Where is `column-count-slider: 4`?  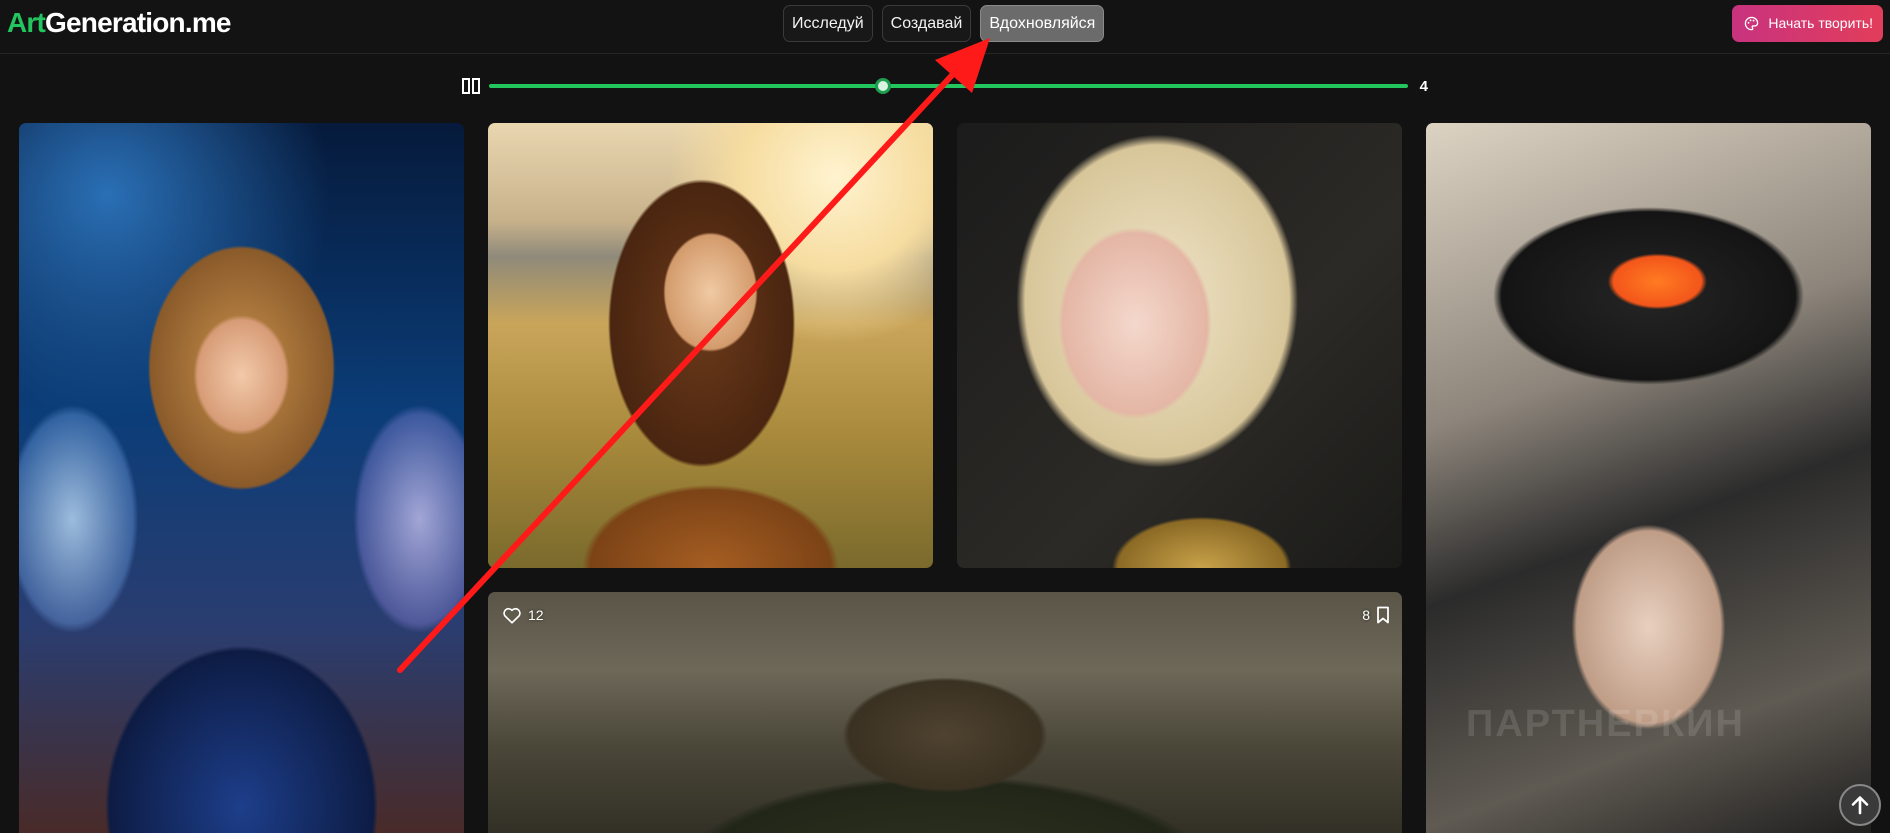
column-count-slider: 4 is located at coordinates (945, 86).